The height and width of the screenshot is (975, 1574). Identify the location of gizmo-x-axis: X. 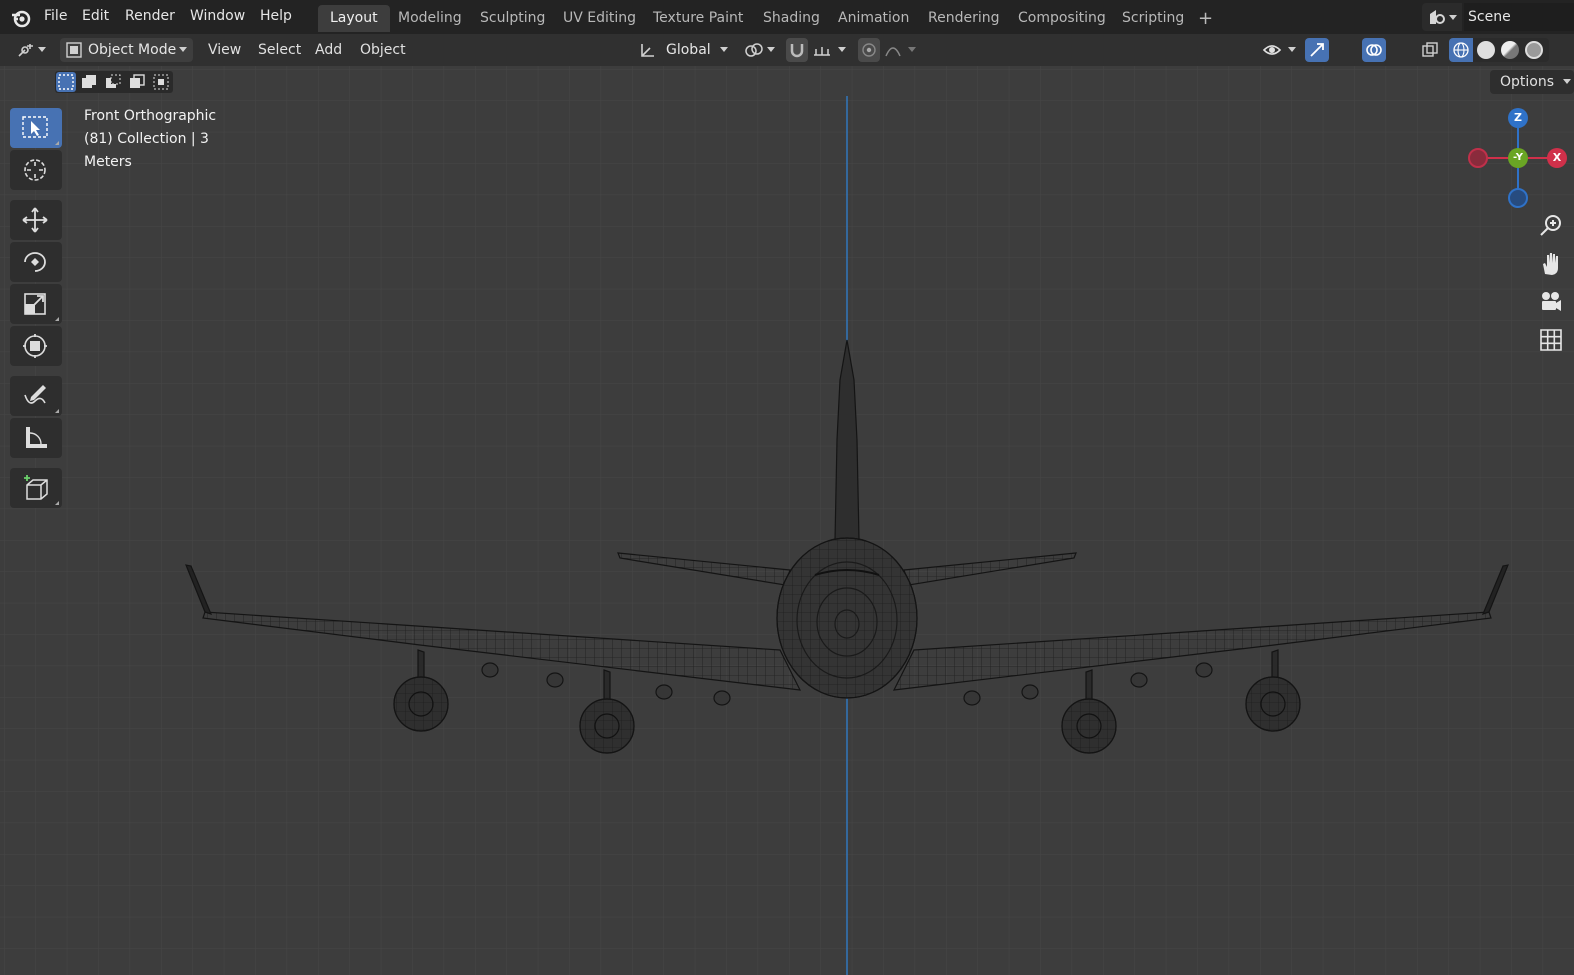
(1557, 158).